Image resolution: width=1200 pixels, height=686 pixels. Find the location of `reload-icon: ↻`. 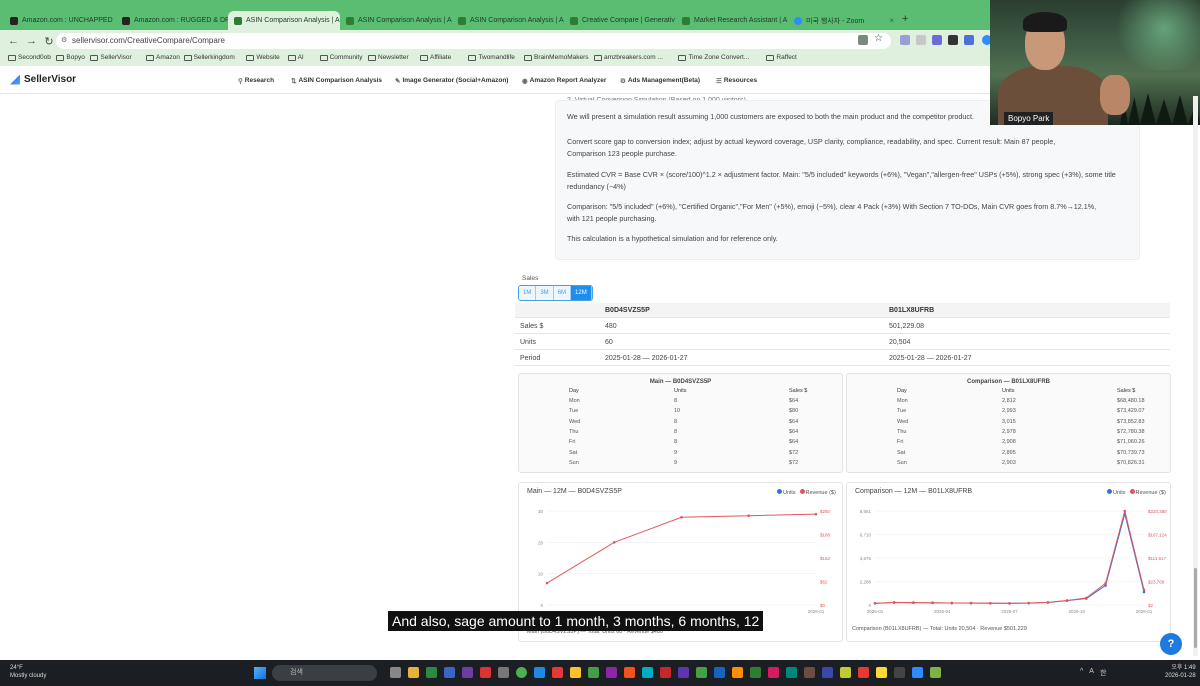

reload-icon: ↻ is located at coordinates (49, 41).